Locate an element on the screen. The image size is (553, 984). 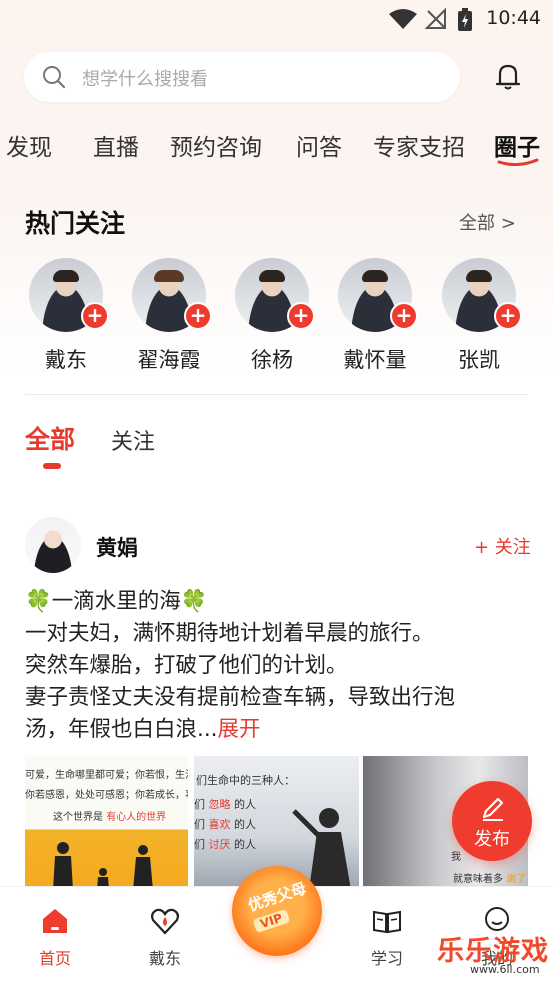
expert-card: + 戴东 is located at coordinates (66, 316).